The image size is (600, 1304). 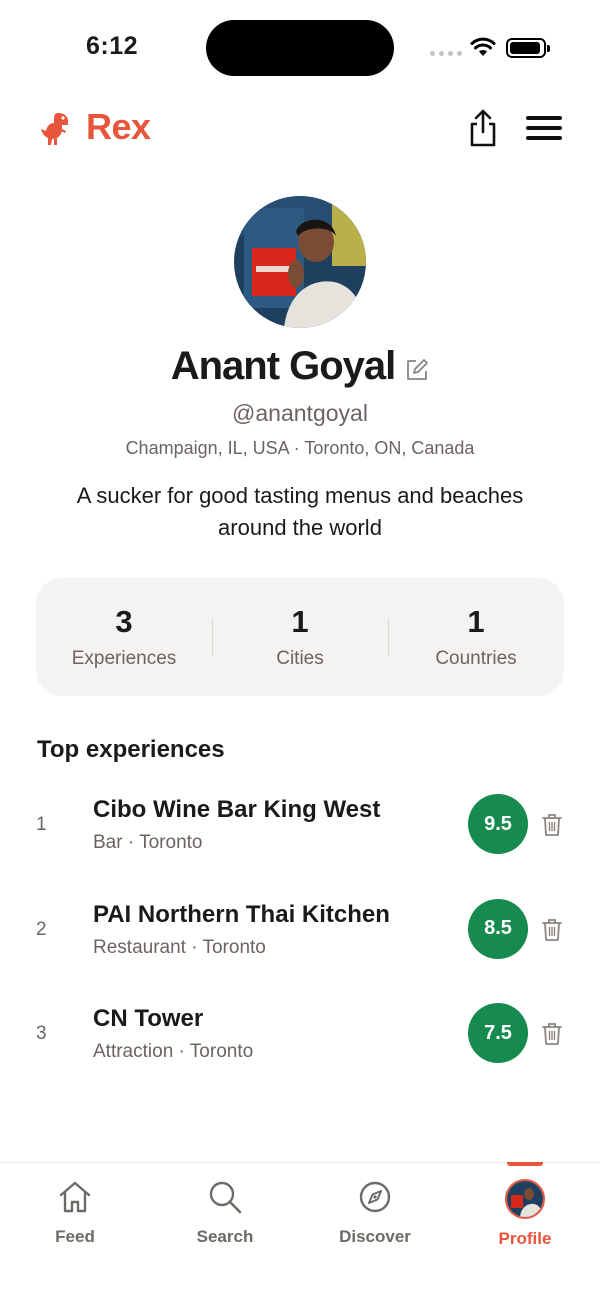 What do you see at coordinates (525, 1164) in the screenshot?
I see `active-tab-indicator` at bounding box center [525, 1164].